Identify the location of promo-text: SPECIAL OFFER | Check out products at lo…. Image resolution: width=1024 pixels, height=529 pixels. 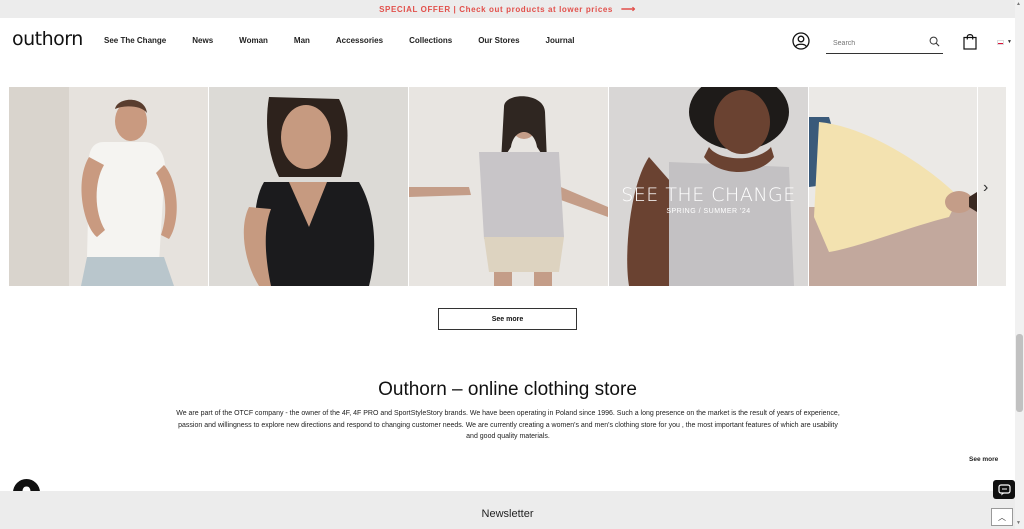
(496, 9).